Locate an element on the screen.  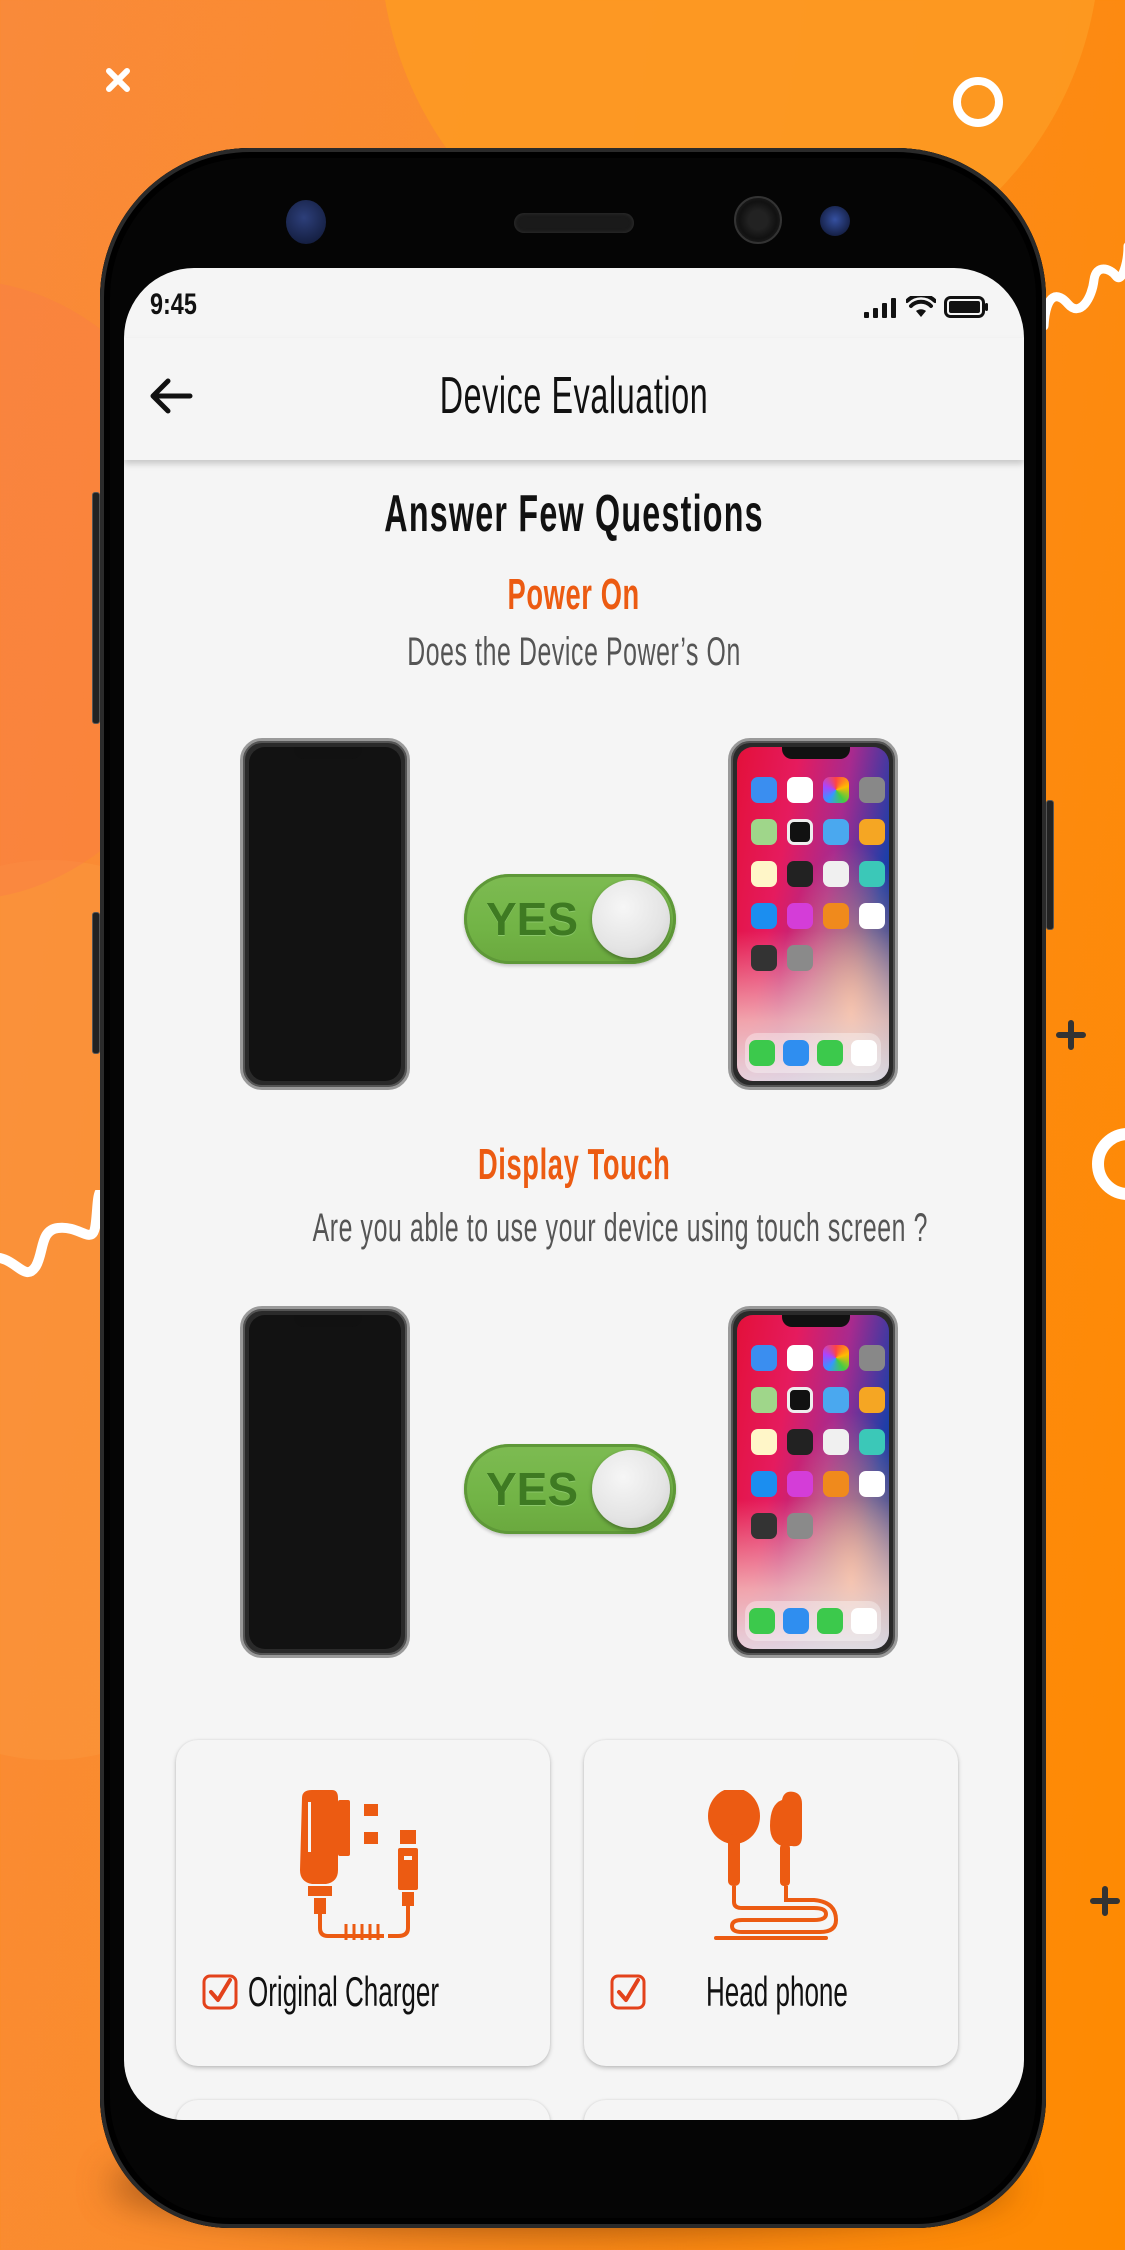
status-icons is located at coordinates (927, 307).